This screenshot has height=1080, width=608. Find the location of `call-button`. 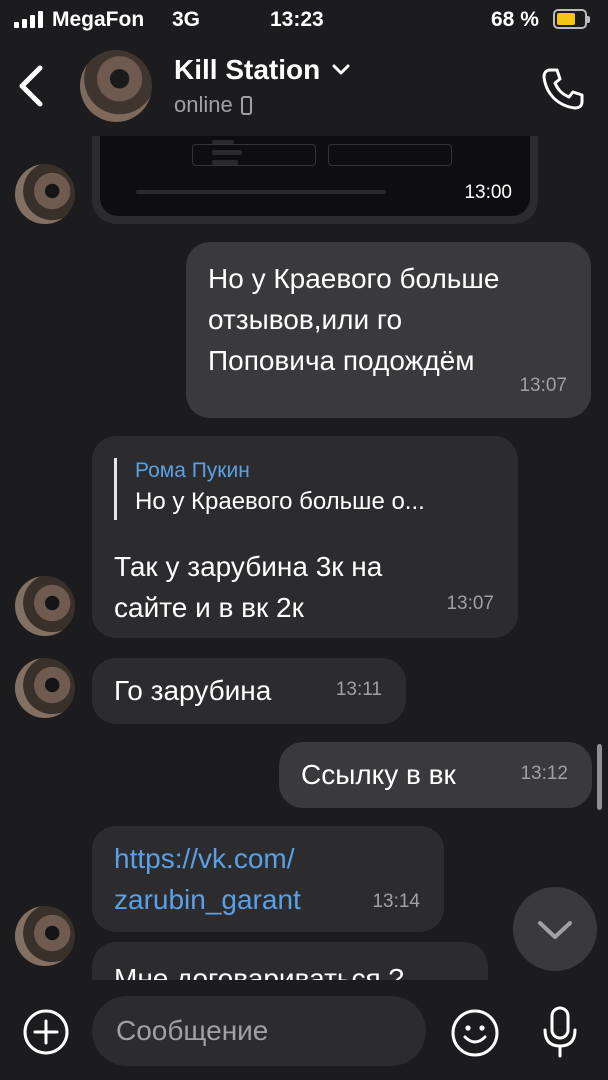

call-button is located at coordinates (563, 89).